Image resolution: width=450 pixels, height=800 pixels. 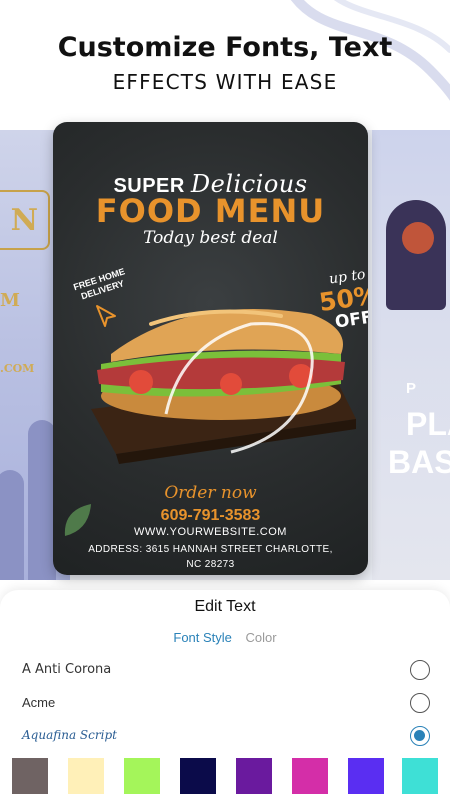 What do you see at coordinates (418, 238) in the screenshot?
I see `basketball-icon` at bounding box center [418, 238].